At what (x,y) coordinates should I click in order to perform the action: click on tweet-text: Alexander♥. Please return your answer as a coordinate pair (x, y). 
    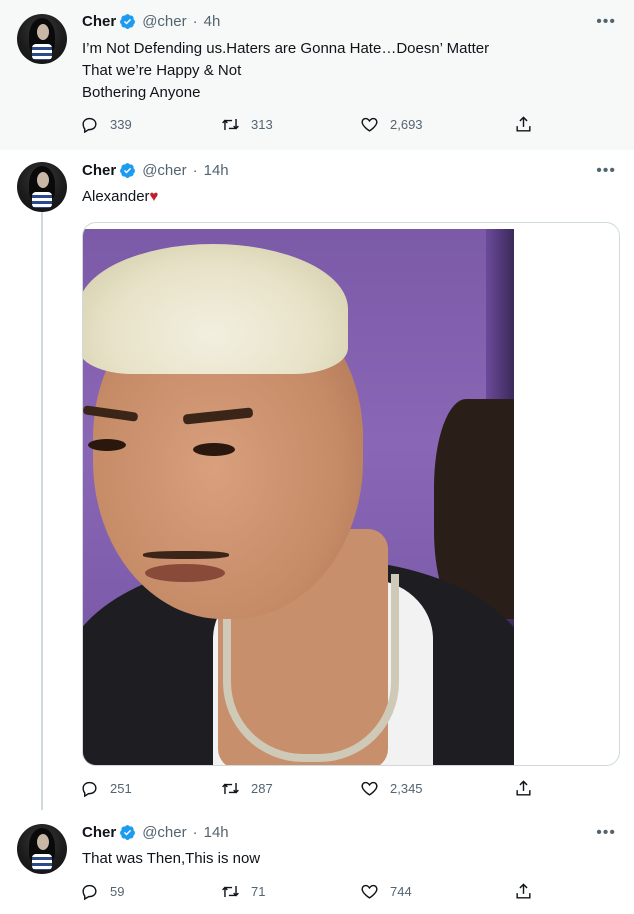
    Looking at the image, I should click on (120, 197).